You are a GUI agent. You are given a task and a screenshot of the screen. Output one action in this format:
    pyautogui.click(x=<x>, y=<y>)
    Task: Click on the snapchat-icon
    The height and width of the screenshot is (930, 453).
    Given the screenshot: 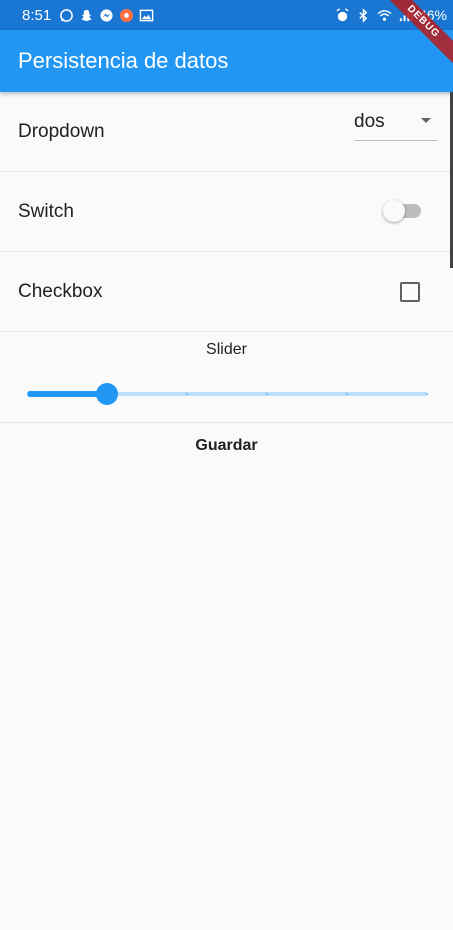 What is the action you would take?
    pyautogui.click(x=86, y=15)
    